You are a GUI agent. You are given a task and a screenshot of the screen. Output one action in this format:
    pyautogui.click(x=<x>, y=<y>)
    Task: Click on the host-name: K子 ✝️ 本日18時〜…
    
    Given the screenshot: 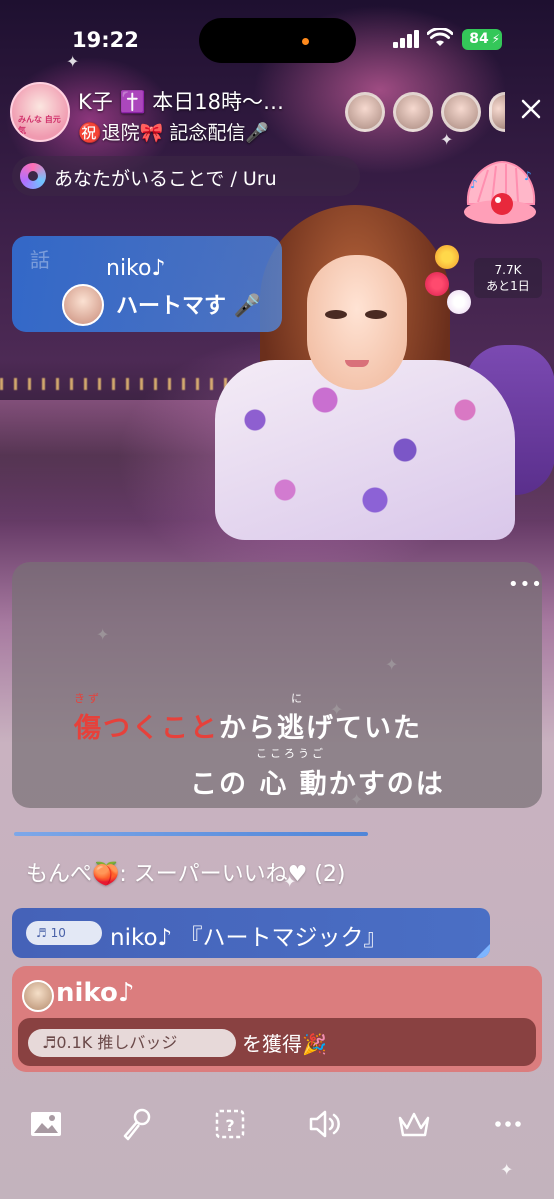 What is the action you would take?
    pyautogui.click(x=181, y=101)
    